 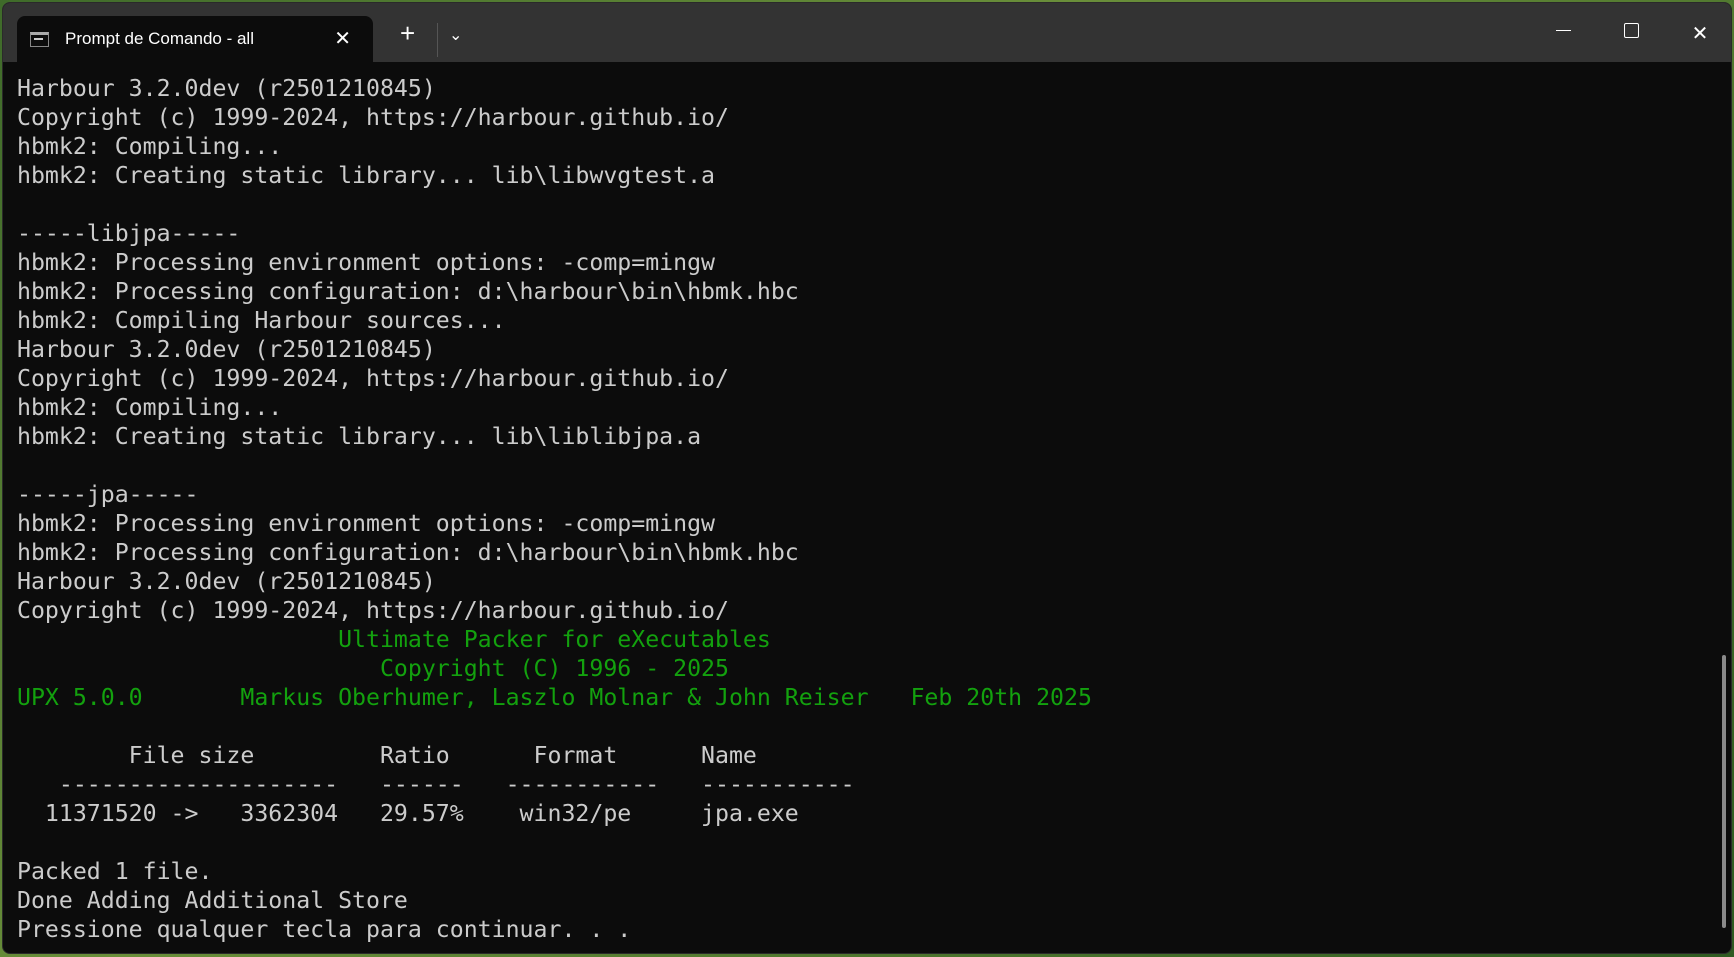 I want to click on maximize-icon, so click(x=1631, y=30).